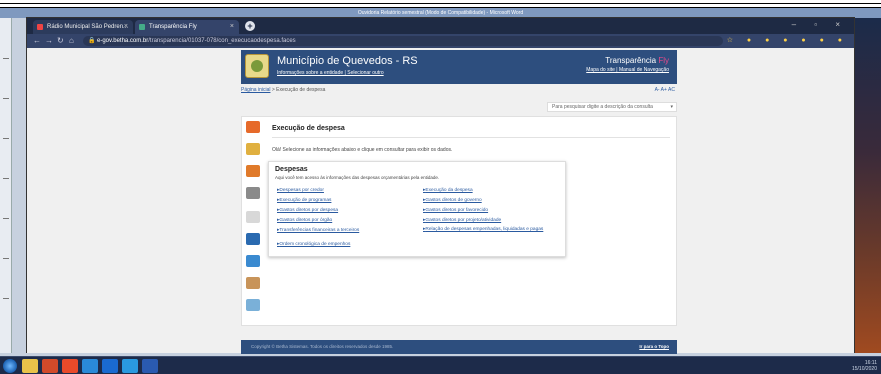 This screenshot has height=374, width=881. What do you see at coordinates (50, 366) in the screenshot?
I see `powerpoint-icon` at bounding box center [50, 366].